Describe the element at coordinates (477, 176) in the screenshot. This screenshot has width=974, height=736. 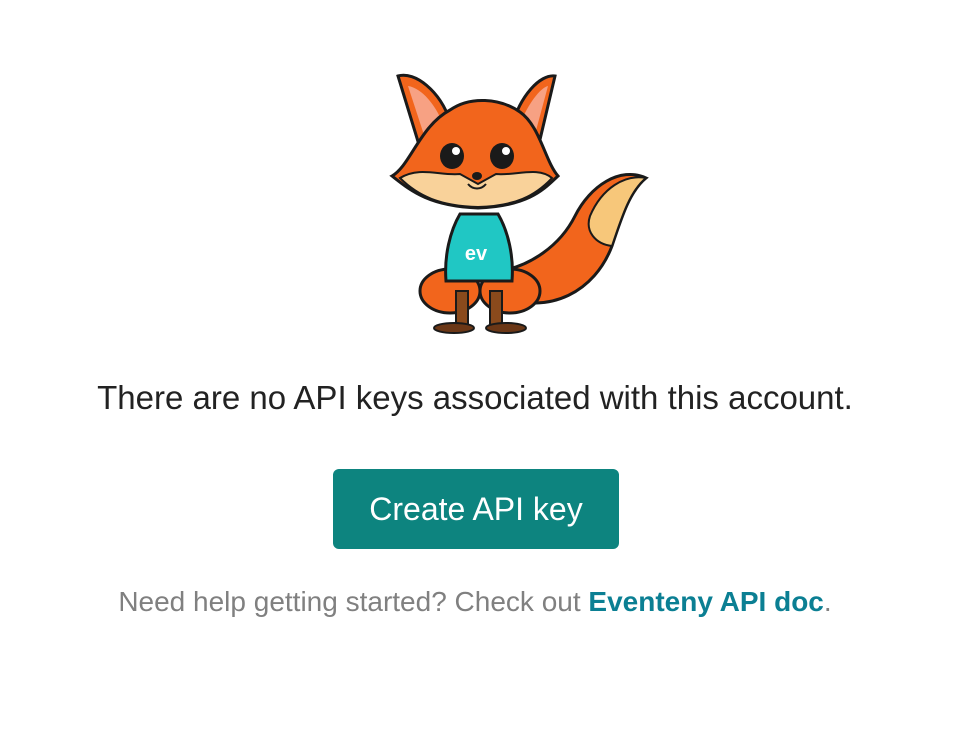
I see `fox-nose` at that location.